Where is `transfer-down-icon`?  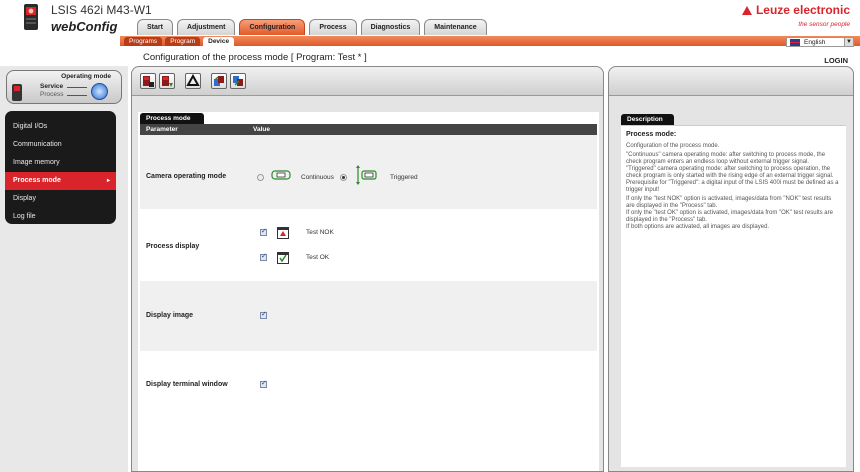 transfer-down-icon is located at coordinates (238, 81).